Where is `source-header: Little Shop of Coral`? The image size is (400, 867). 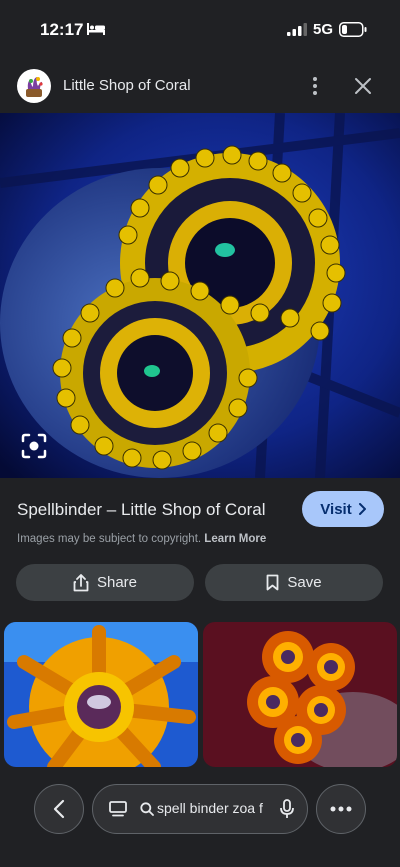 source-header: Little Shop of Coral is located at coordinates (200, 86).